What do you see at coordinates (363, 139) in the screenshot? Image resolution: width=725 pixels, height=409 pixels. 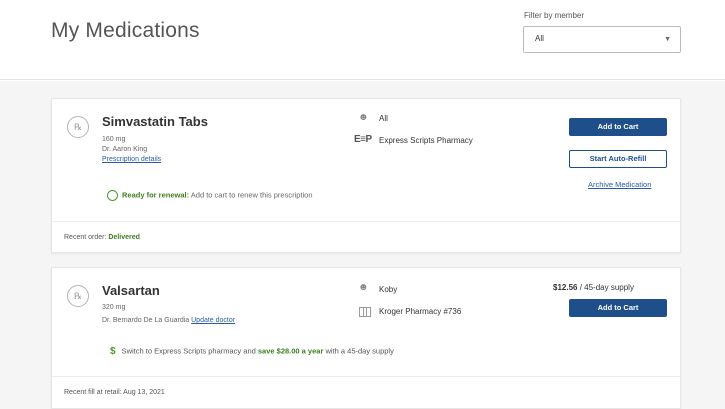 I see `express-scripts-logo: E≡P` at bounding box center [363, 139].